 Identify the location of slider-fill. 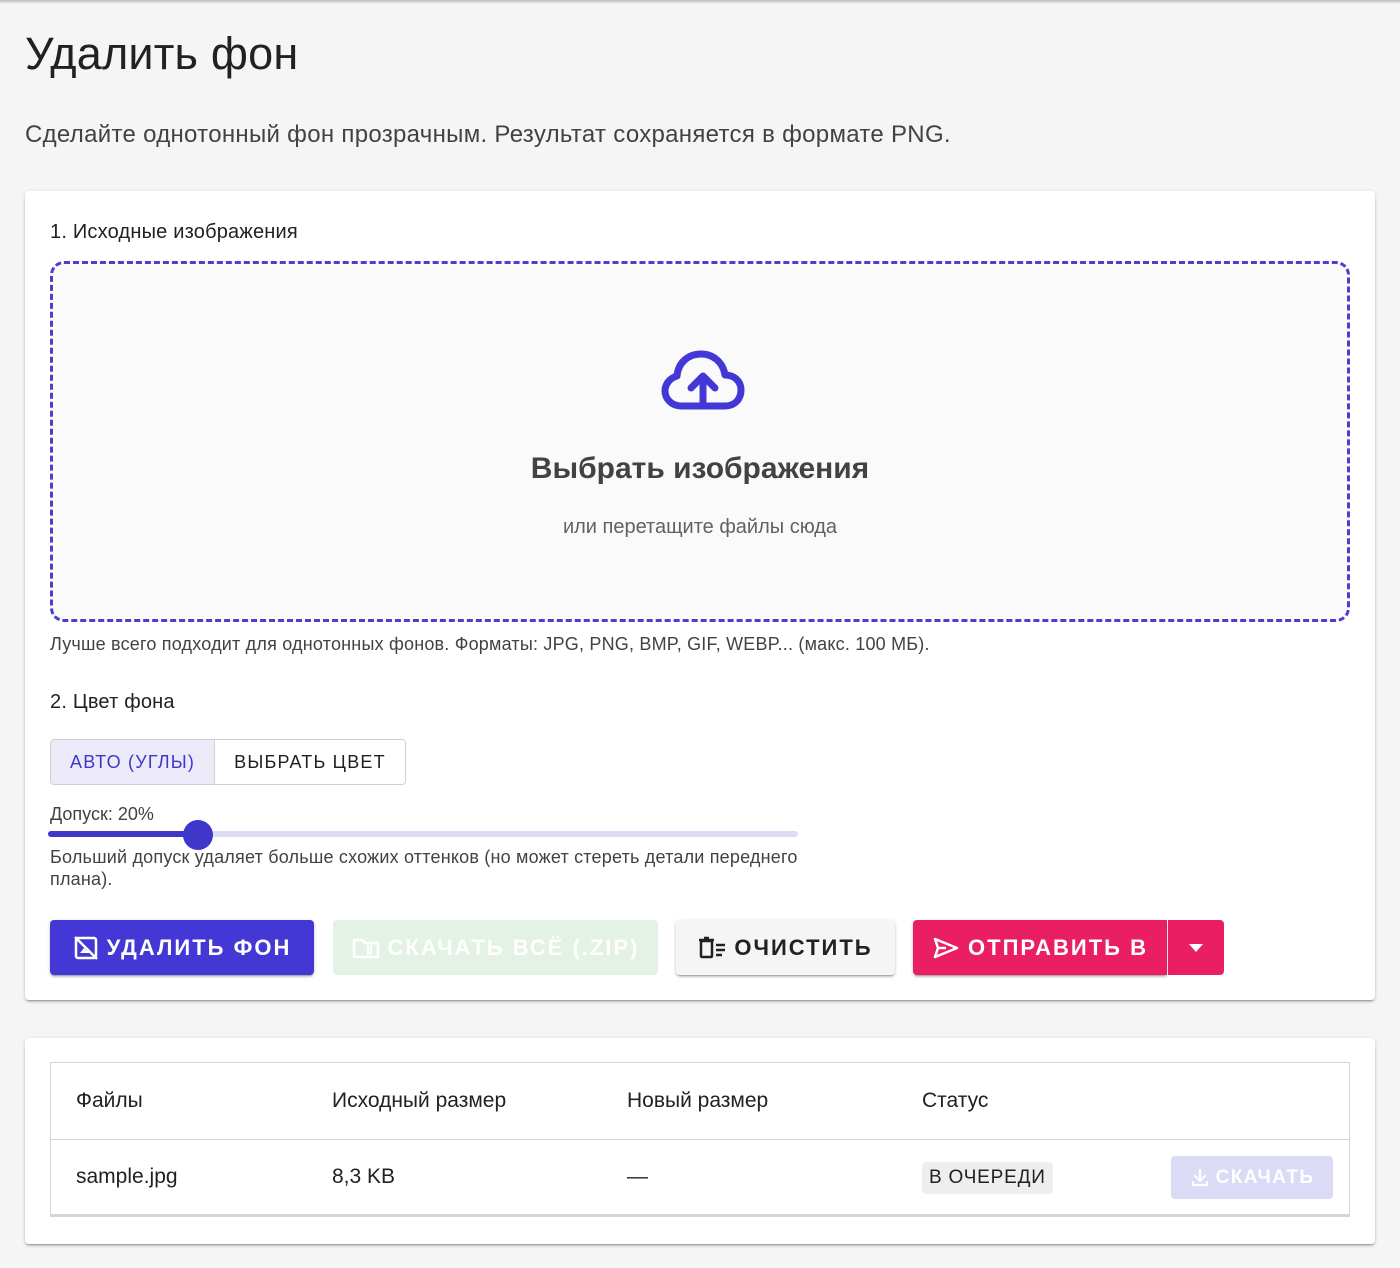
(123, 834).